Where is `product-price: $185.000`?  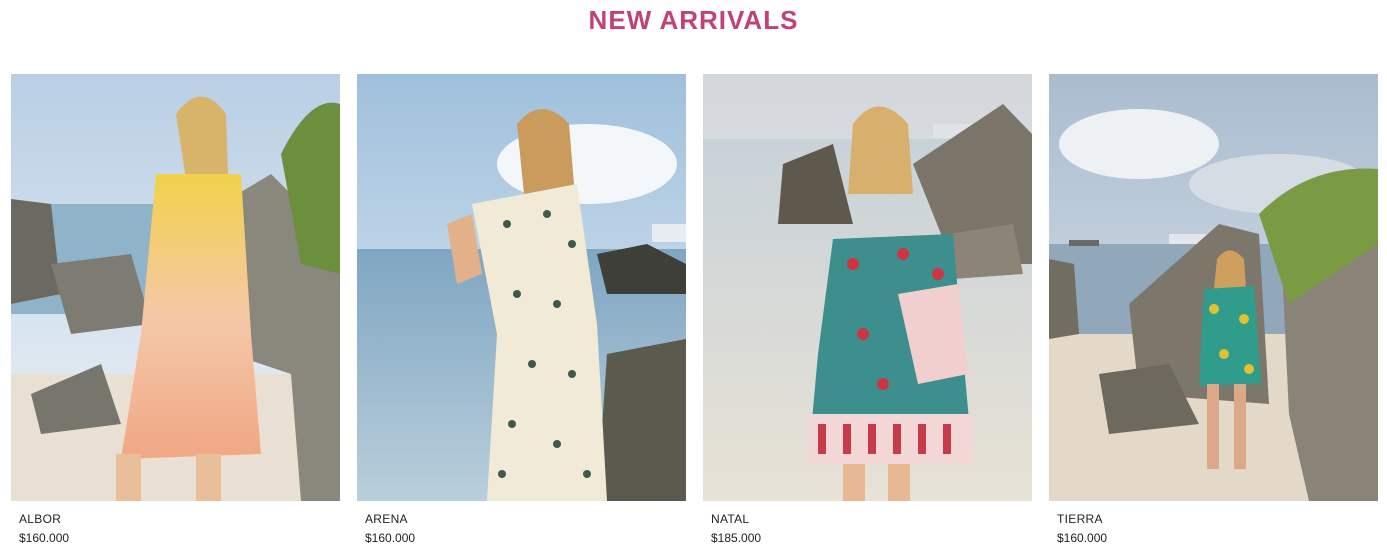
product-price: $185.000 is located at coordinates (736, 538).